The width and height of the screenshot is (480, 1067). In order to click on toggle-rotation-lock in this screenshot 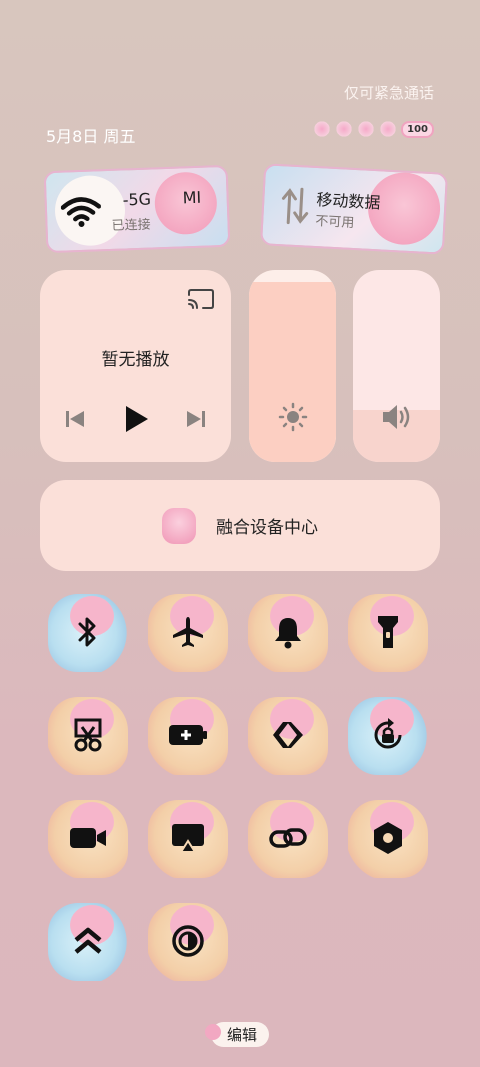, I will do `click(390, 742)`.